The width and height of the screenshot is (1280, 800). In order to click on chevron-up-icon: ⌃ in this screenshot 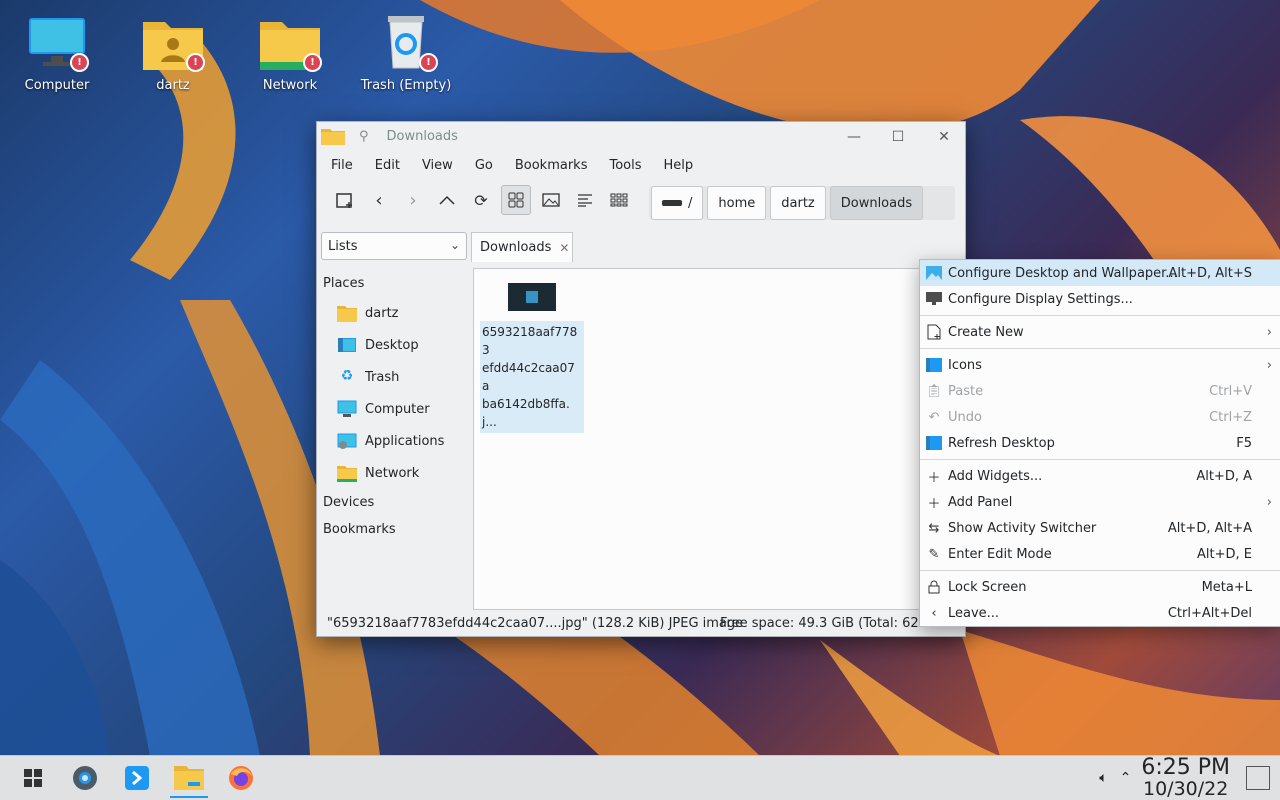, I will do `click(1126, 778)`.